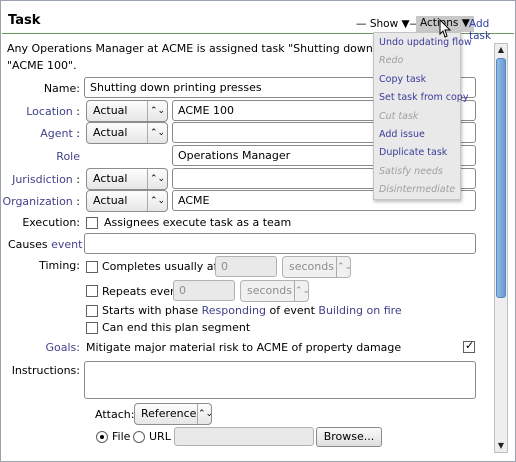 This screenshot has width=516, height=462. I want to click on file-radio-label: File, so click(121, 436).